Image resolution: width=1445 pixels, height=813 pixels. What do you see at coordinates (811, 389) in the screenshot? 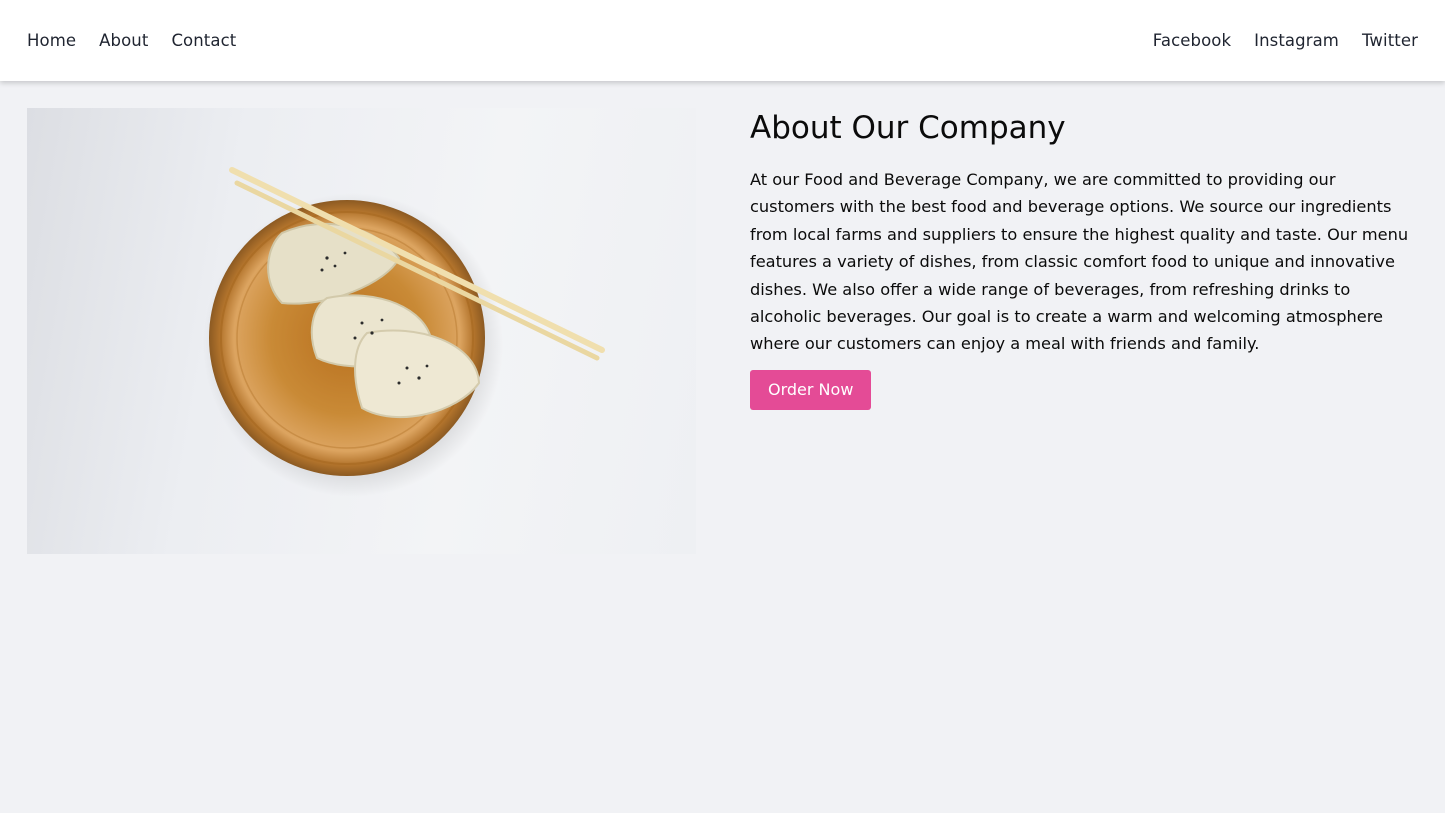
I see `order-now-button: Order Now` at bounding box center [811, 389].